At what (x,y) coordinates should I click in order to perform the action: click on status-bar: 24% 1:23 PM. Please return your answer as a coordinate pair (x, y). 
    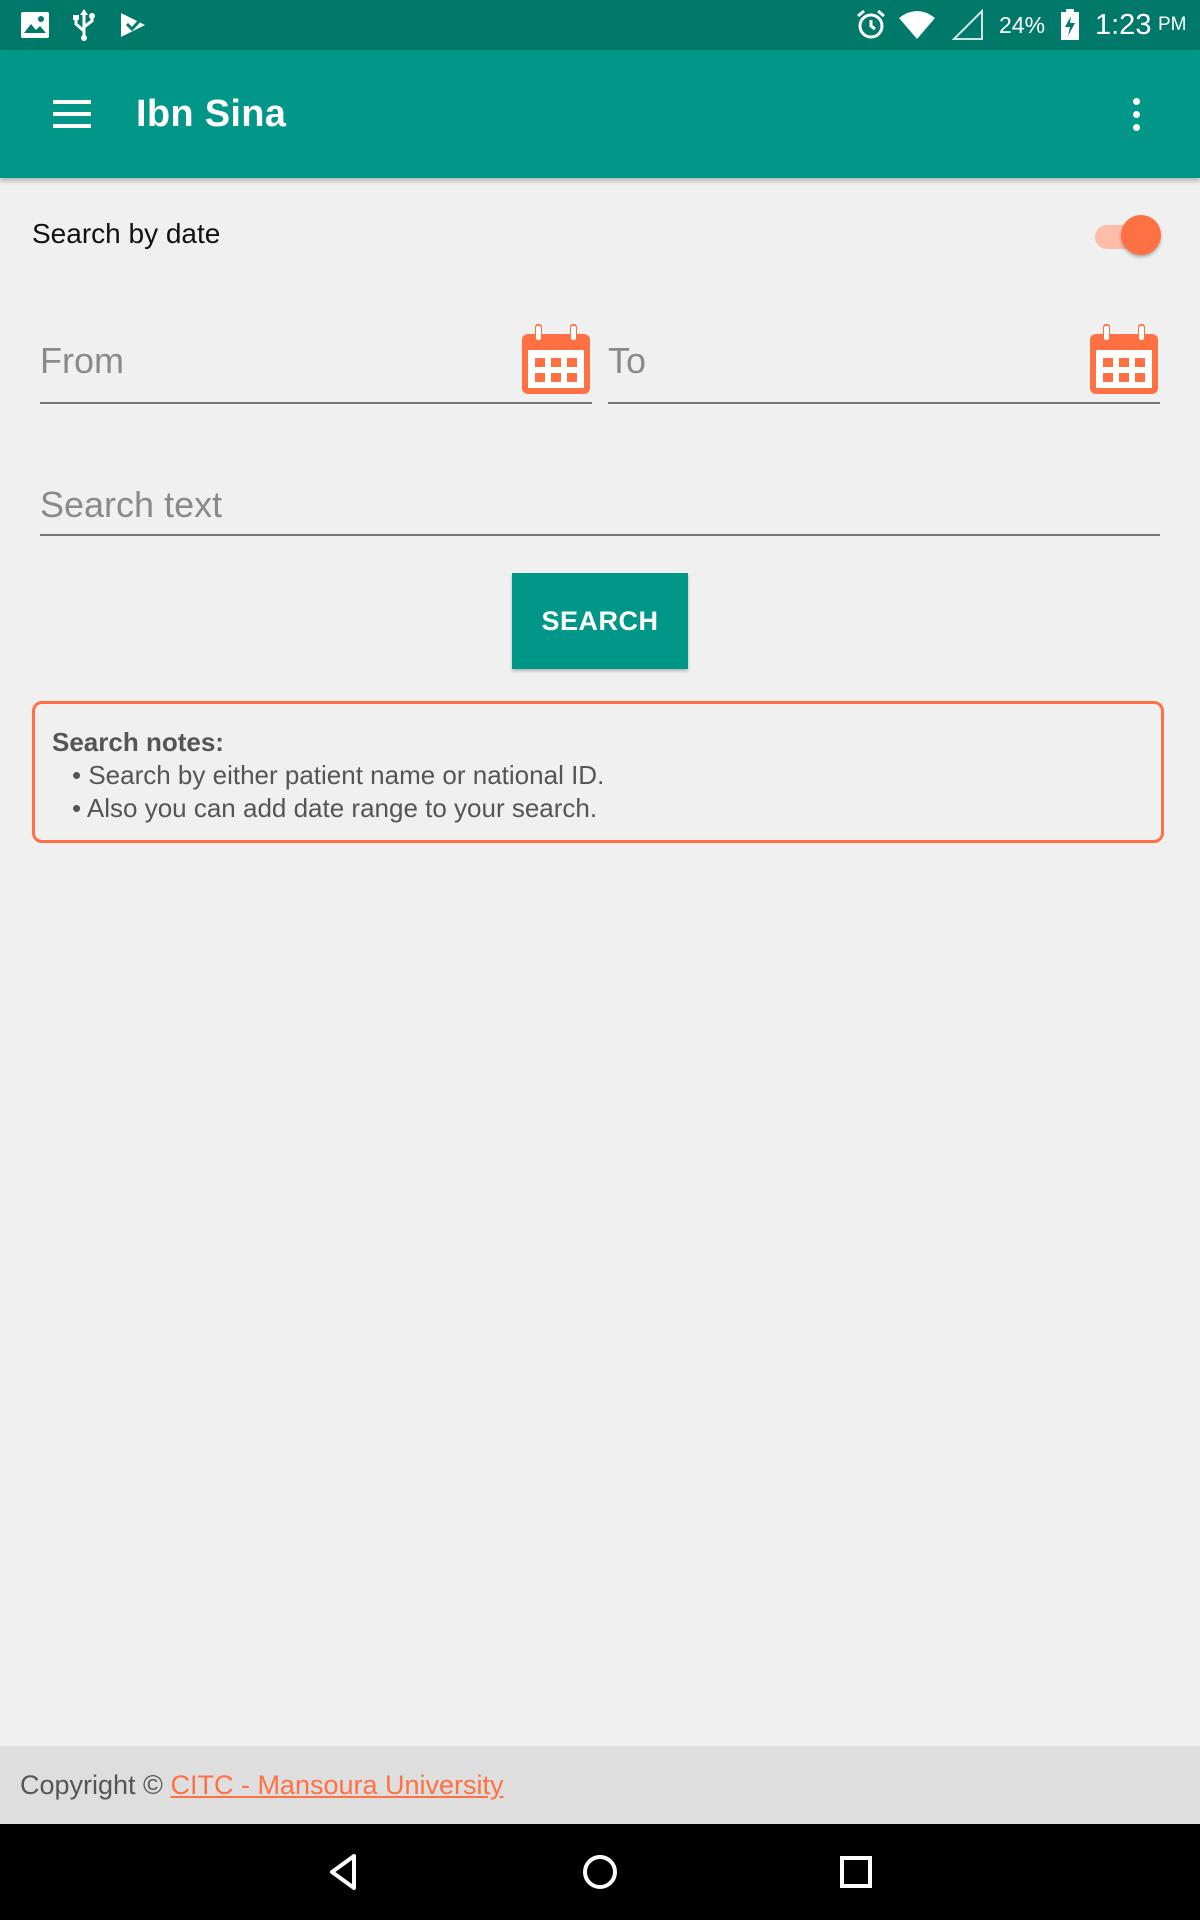
    Looking at the image, I should click on (600, 25).